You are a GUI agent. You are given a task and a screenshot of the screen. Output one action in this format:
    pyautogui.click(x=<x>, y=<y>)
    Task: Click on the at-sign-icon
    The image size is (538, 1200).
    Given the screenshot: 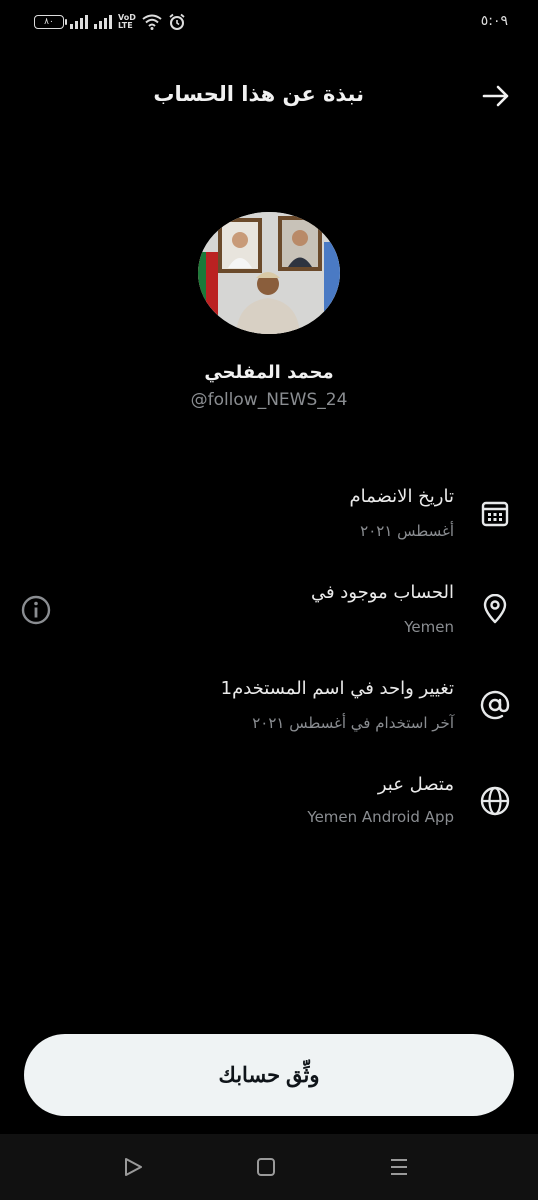 What is the action you would take?
    pyautogui.click(x=495, y=705)
    